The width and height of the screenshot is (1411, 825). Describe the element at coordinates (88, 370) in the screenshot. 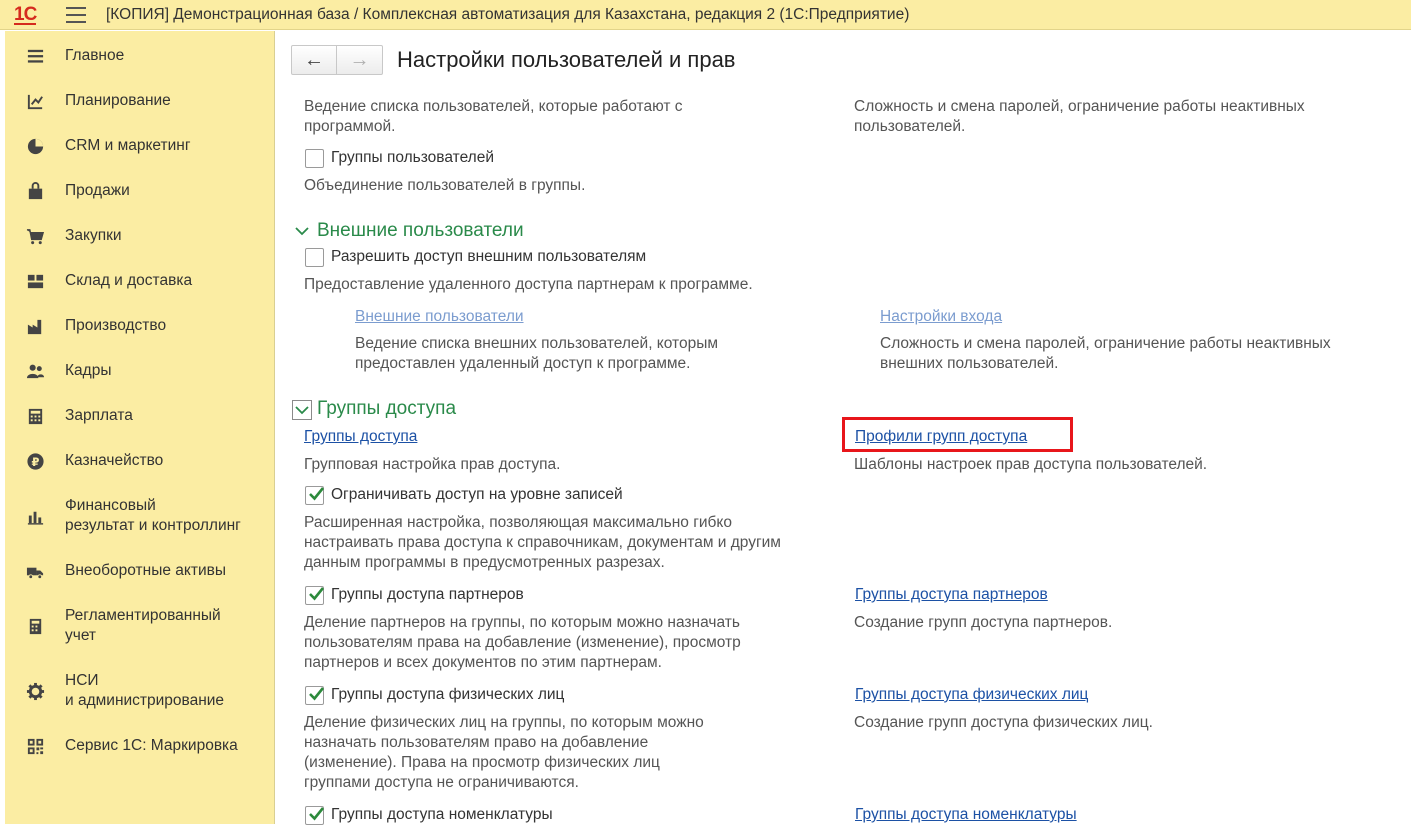

I see `sidebar-item-label: Кадры` at that location.